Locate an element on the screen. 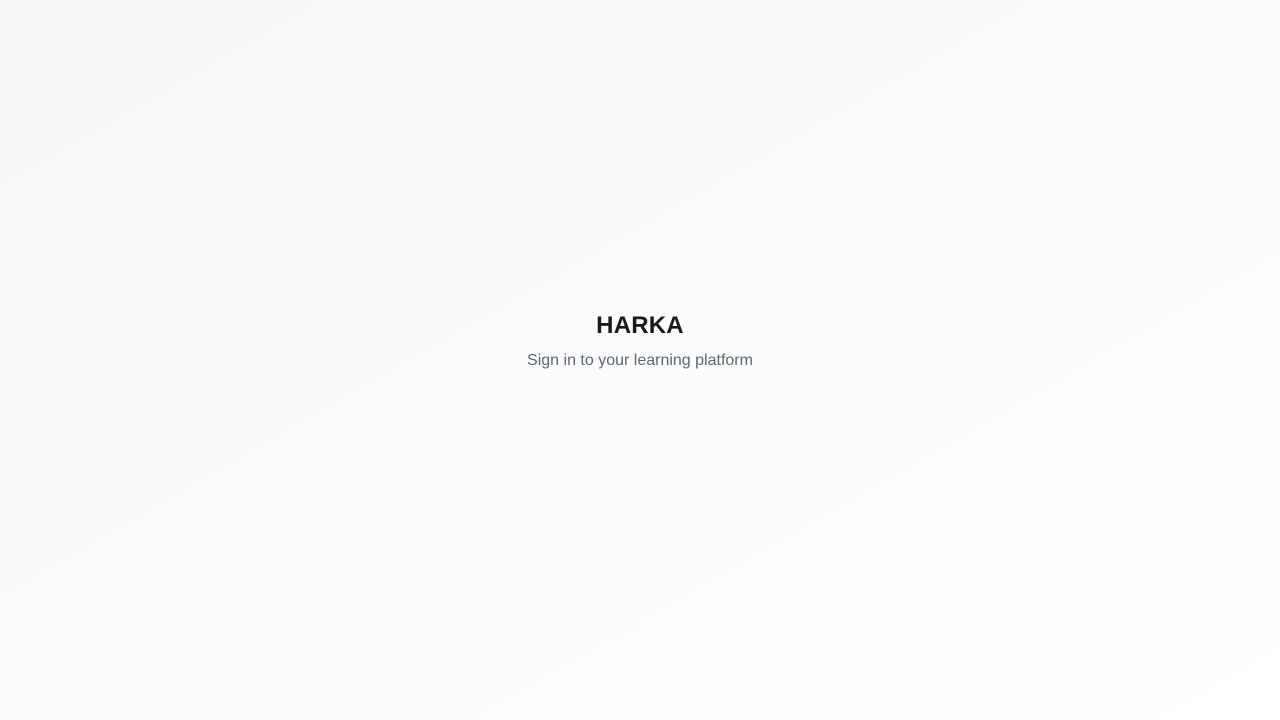 Image resolution: width=1280 pixels, height=720 pixels. app-subtitle: Sign in to your learning platform is located at coordinates (640, 360).